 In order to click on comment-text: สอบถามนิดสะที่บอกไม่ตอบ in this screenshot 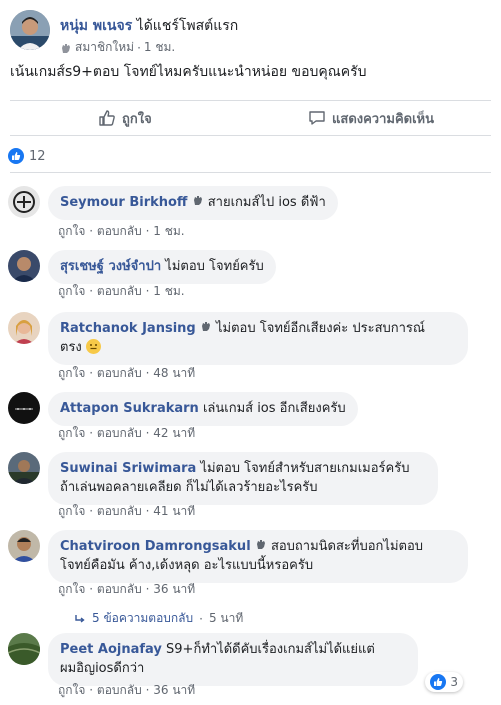, I will do `click(347, 546)`.